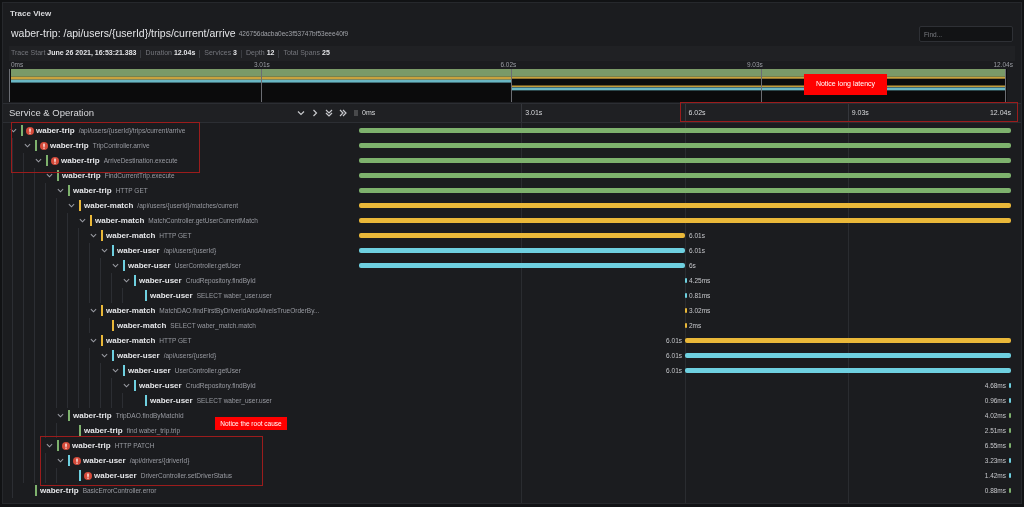 This screenshot has width=1024, height=507. Describe the element at coordinates (356, 113) in the screenshot. I see `resize-handle-icon` at that location.